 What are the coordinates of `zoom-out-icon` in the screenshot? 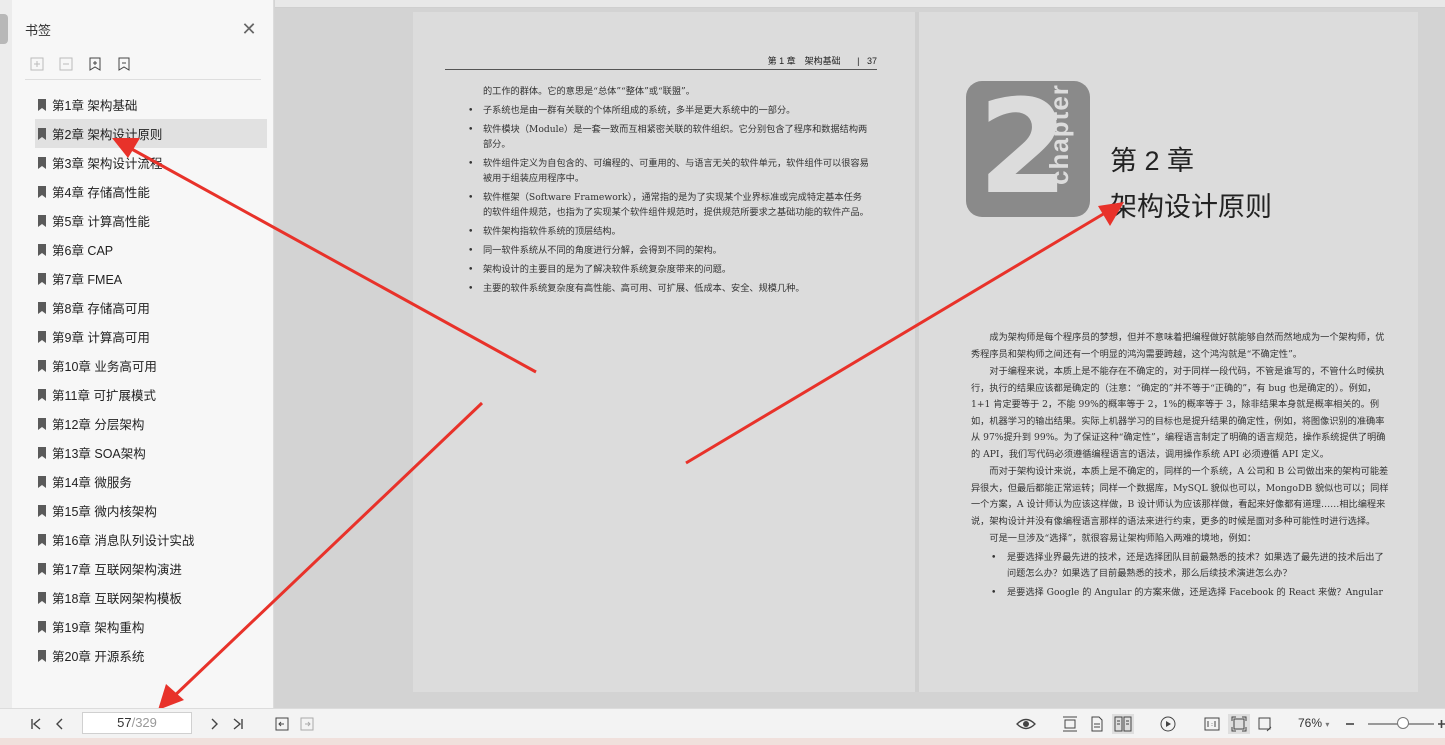 It's located at (1350, 724).